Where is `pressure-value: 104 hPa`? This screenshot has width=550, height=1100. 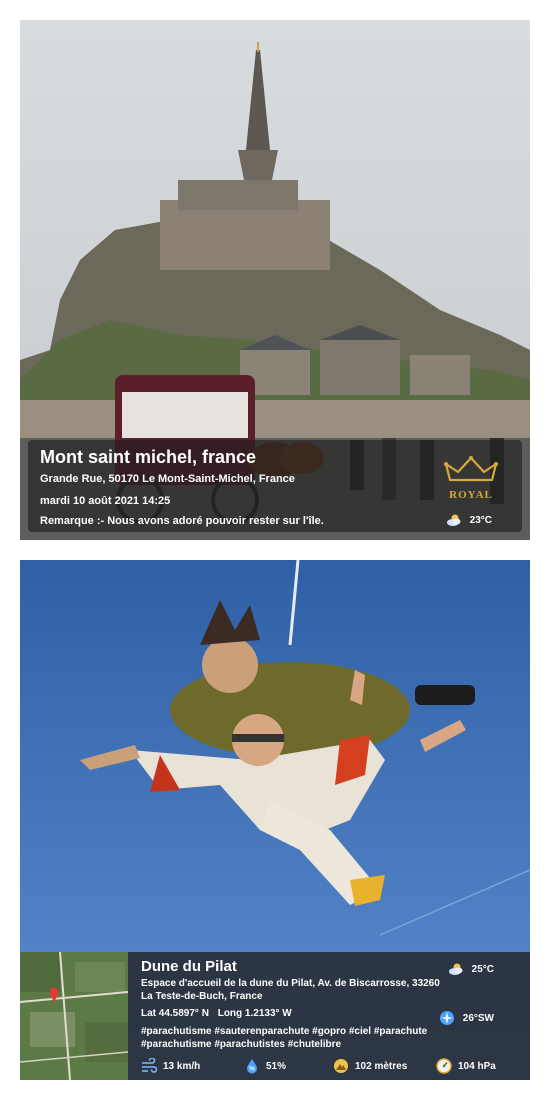 pressure-value: 104 hPa is located at coordinates (477, 1066).